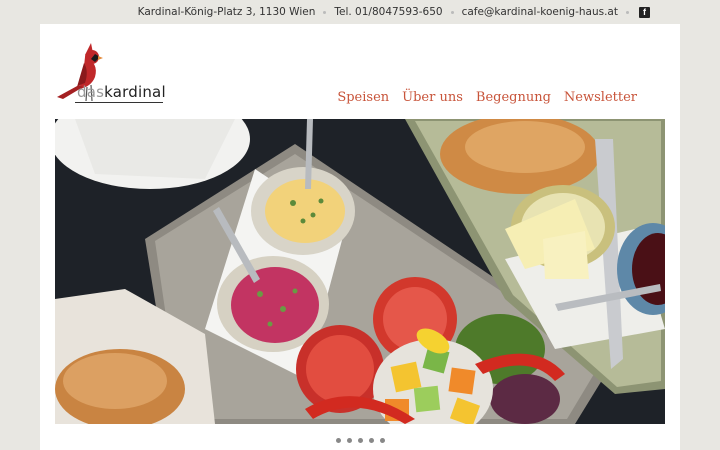  I want to click on carousel-indicators, so click(360, 440).